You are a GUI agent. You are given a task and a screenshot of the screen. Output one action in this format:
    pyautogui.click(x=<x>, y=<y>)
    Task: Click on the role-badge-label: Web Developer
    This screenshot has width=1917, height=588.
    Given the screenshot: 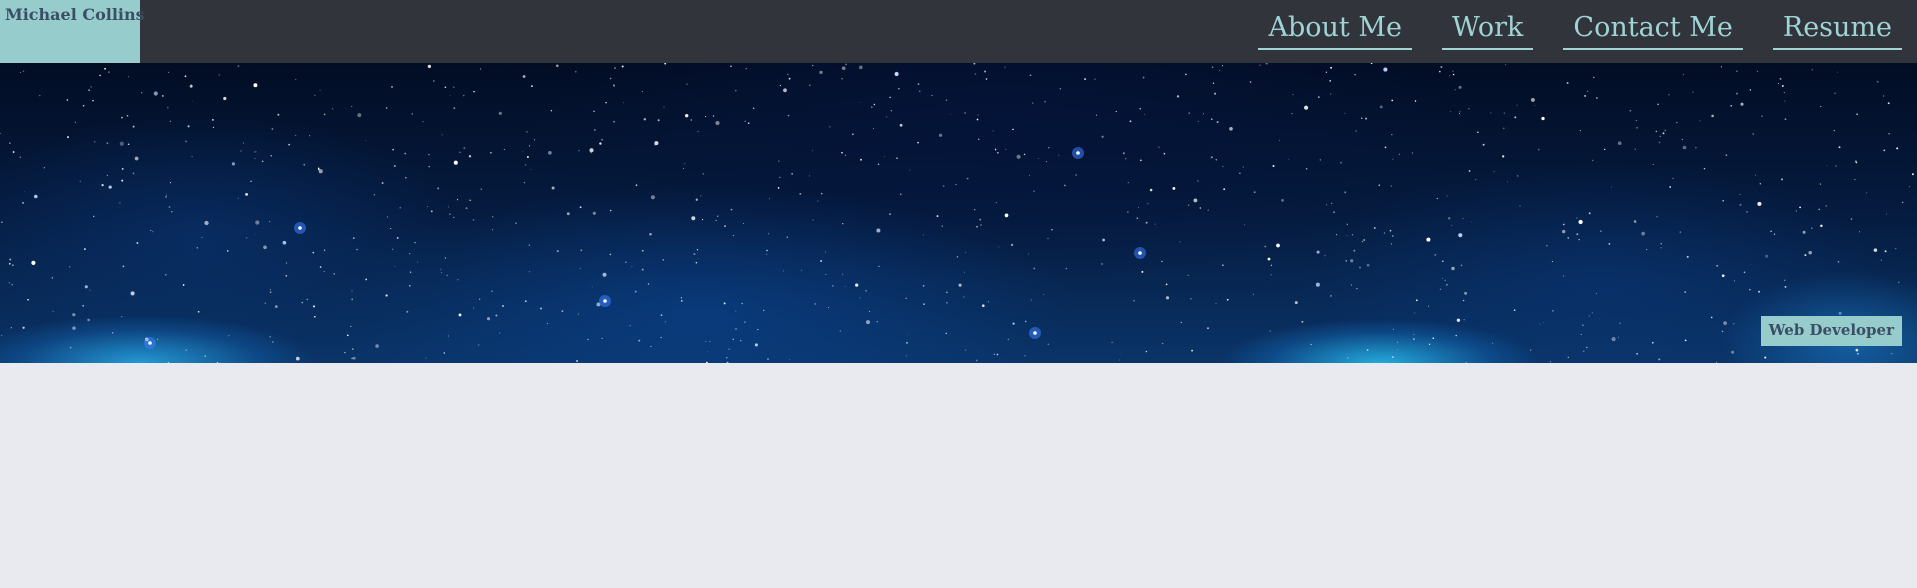 What is the action you would take?
    pyautogui.click(x=1831, y=330)
    